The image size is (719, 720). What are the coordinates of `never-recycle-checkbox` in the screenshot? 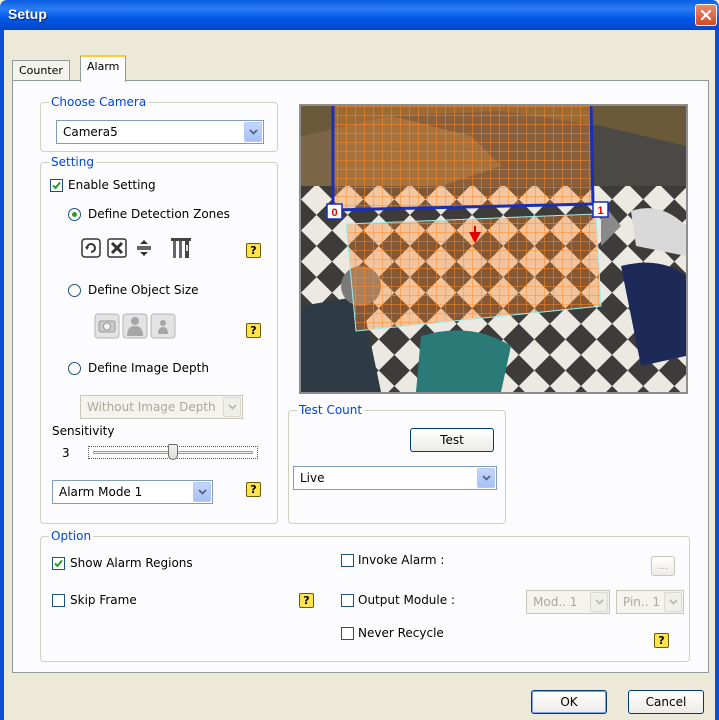 It's located at (347, 633).